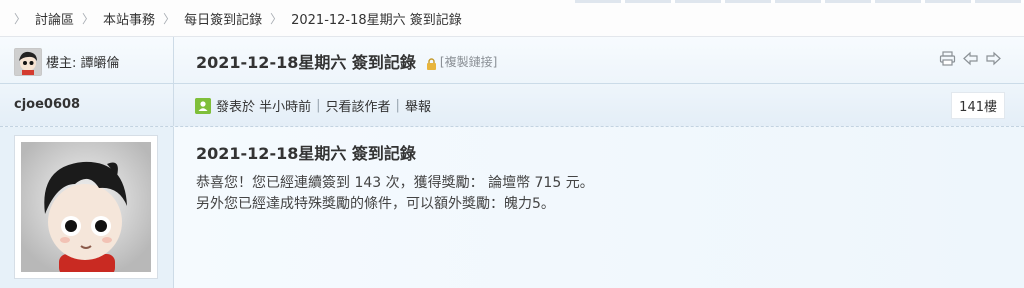 The height and width of the screenshot is (288, 1024). Describe the element at coordinates (978, 105) in the screenshot. I see `floor-number: 141樓` at that location.